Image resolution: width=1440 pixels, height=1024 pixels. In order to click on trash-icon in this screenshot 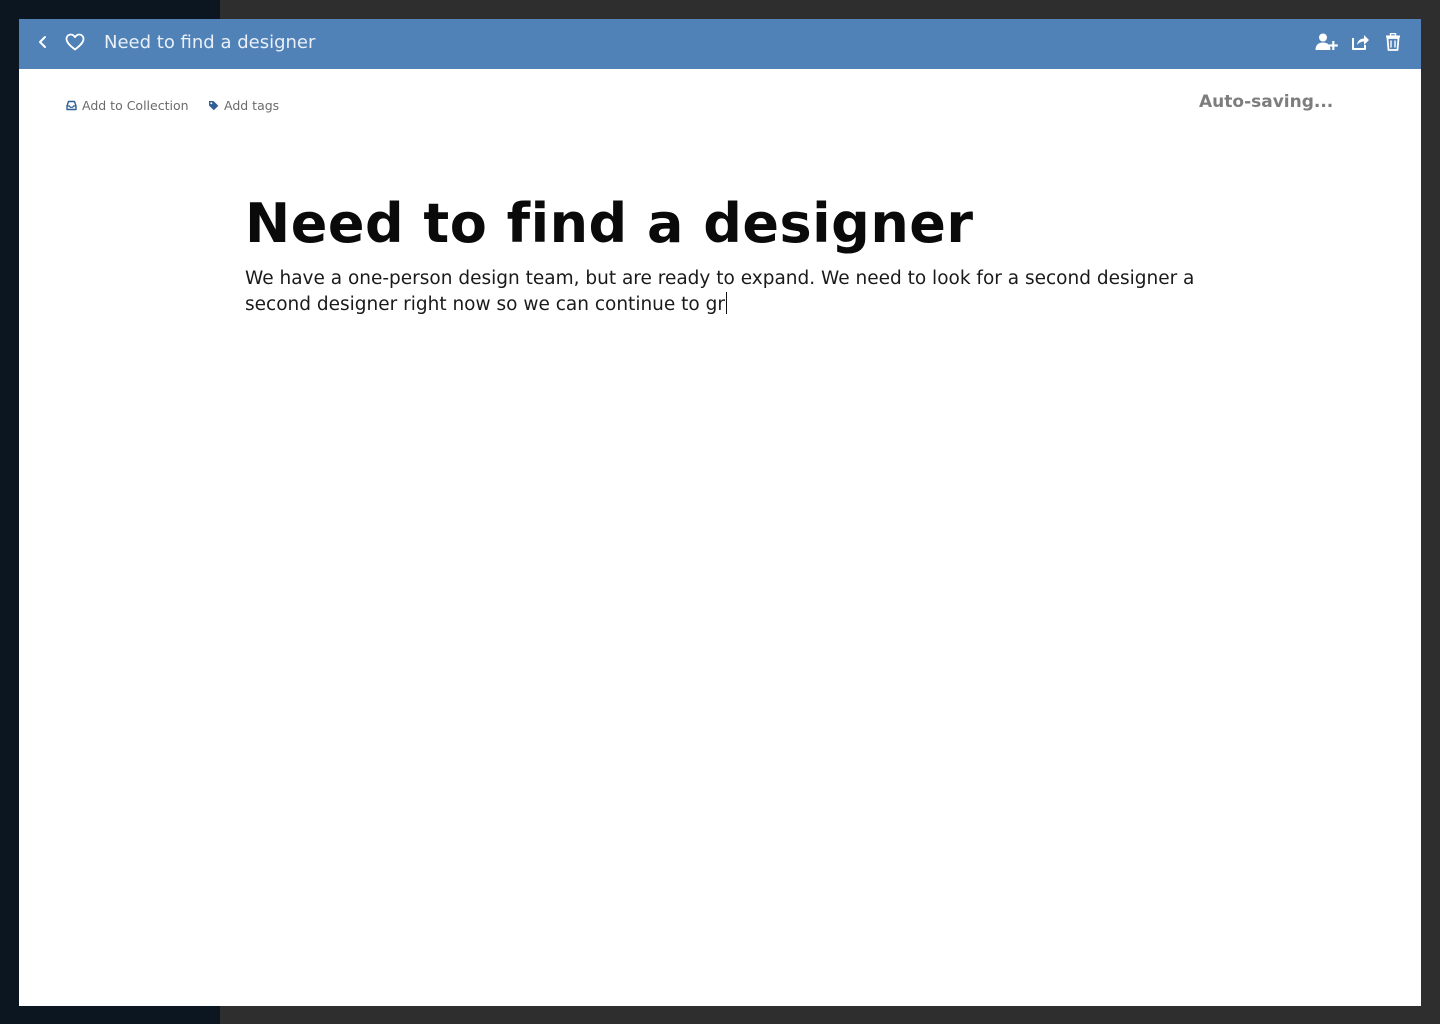, I will do `click(1393, 44)`.